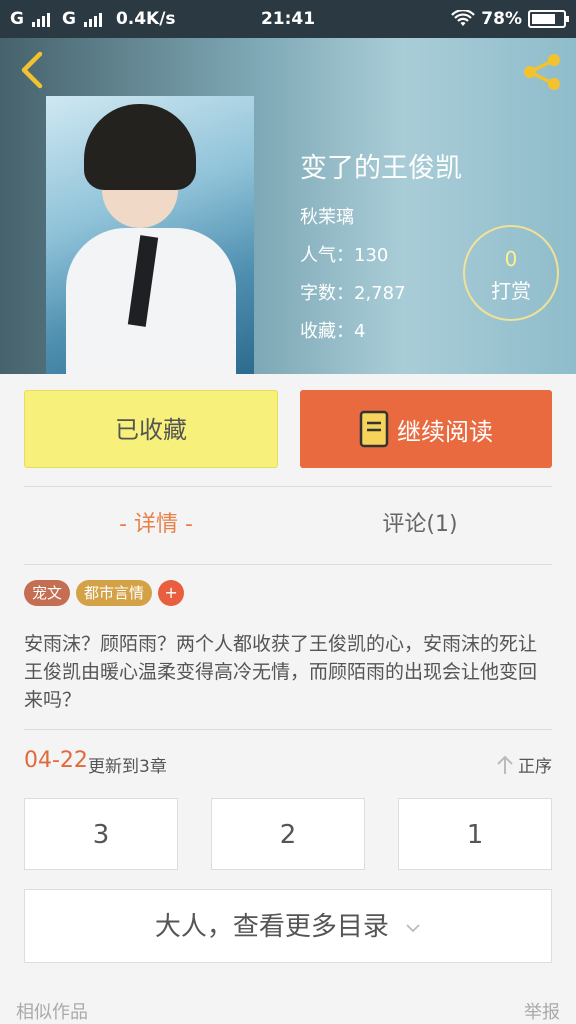 The height and width of the screenshot is (1024, 576). What do you see at coordinates (47, 593) in the screenshot?
I see `tag-pet-novel: 宠文` at bounding box center [47, 593].